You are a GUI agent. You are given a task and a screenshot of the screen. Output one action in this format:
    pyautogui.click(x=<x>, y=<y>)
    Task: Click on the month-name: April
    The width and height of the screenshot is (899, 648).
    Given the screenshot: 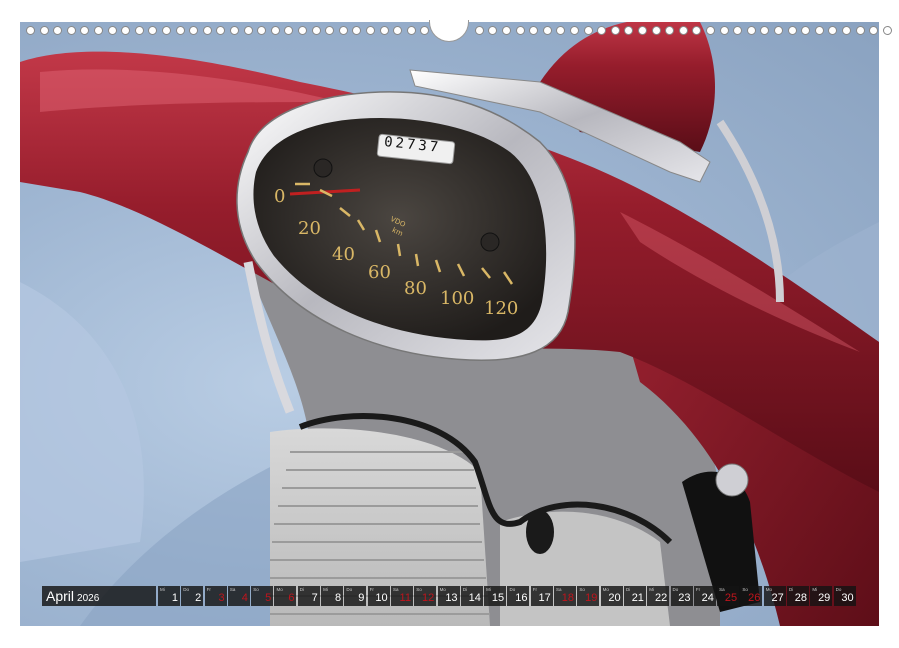 What is the action you would take?
    pyautogui.click(x=60, y=596)
    